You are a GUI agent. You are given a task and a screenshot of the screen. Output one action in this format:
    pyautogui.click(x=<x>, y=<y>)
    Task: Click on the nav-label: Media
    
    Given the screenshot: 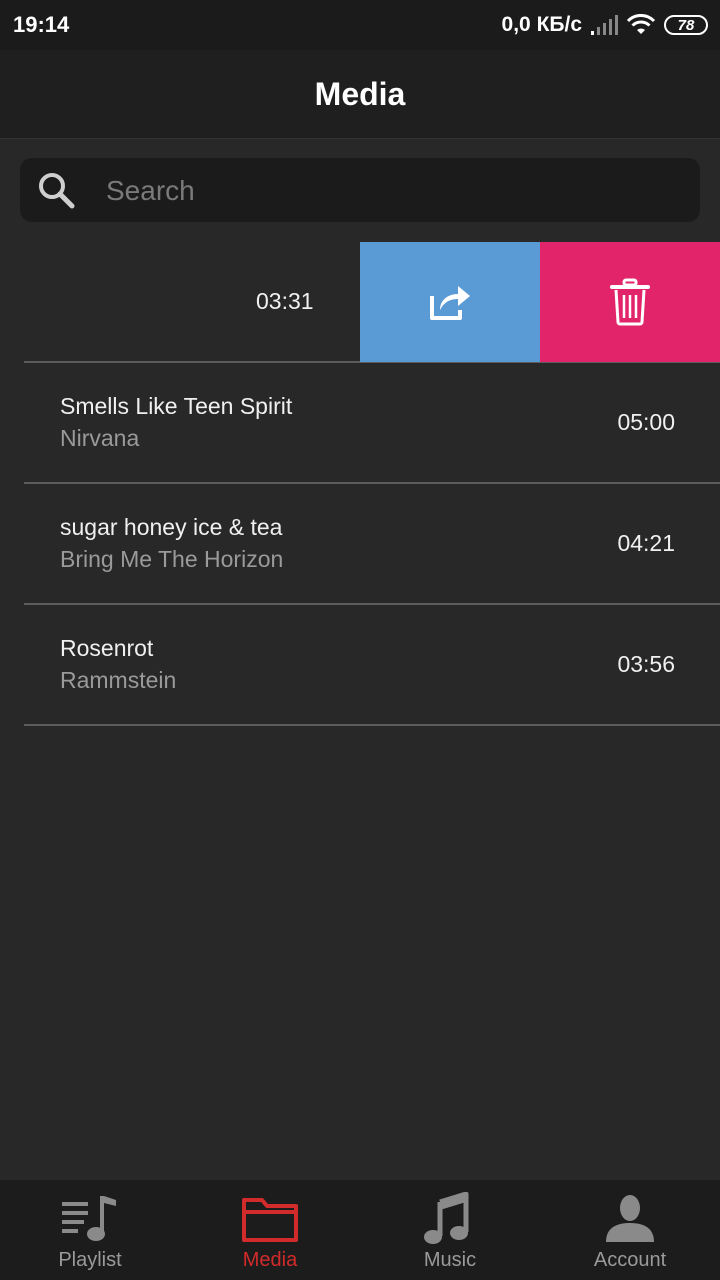 What is the action you would take?
    pyautogui.click(x=270, y=1260)
    